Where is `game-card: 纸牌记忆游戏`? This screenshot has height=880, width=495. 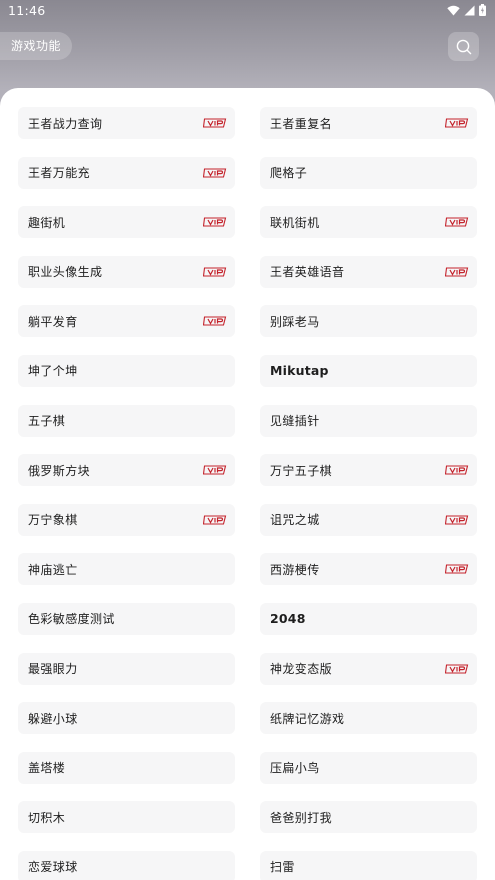
game-card: 纸牌记忆游戏 is located at coordinates (368, 718).